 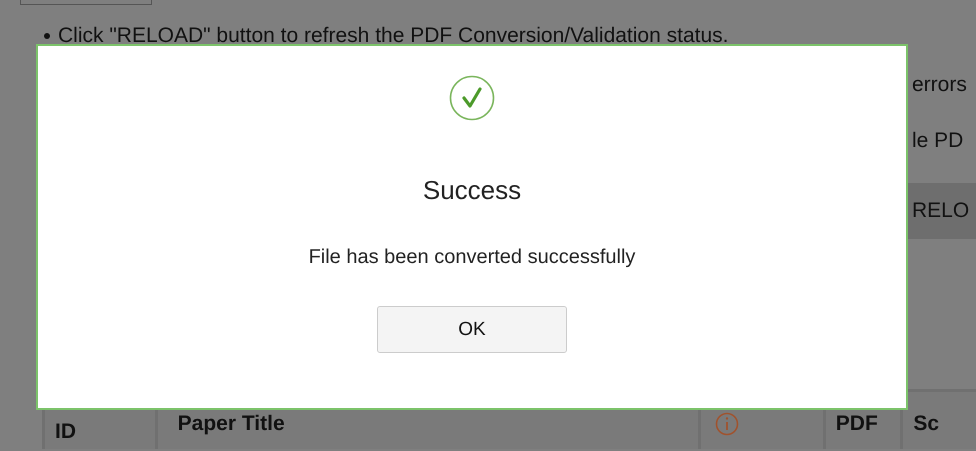 I want to click on instruction-text: Click "RELOAD" button to refresh the PDF Conversion/Validation status., so click(x=393, y=36).